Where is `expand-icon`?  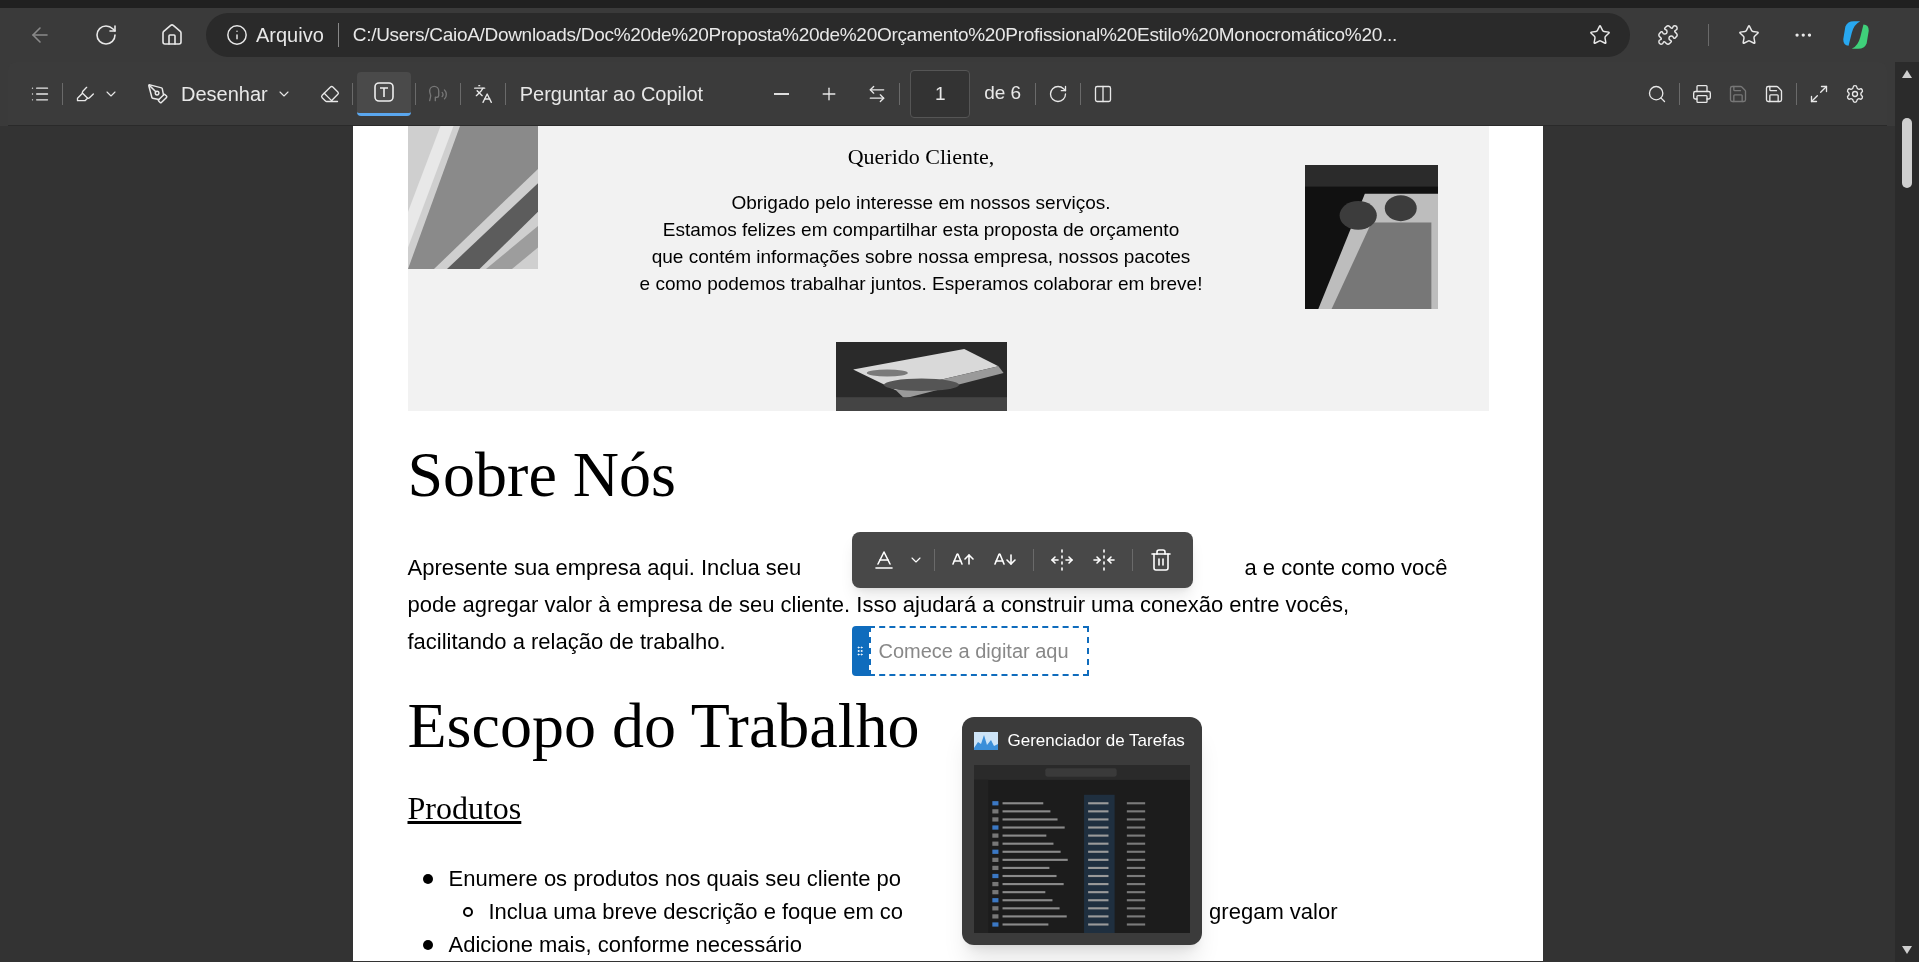 expand-icon is located at coordinates (1819, 93).